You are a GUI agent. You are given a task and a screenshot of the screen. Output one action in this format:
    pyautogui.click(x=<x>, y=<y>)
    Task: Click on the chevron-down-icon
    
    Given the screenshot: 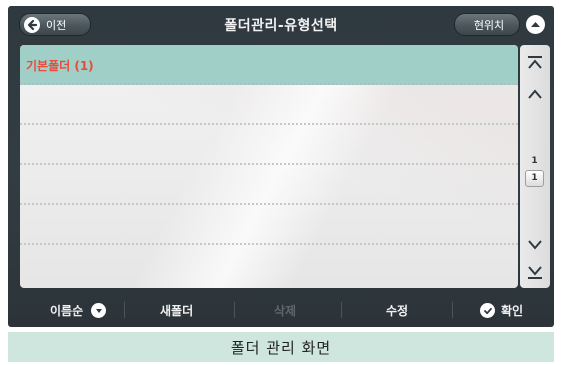 What is the action you would take?
    pyautogui.click(x=535, y=245)
    